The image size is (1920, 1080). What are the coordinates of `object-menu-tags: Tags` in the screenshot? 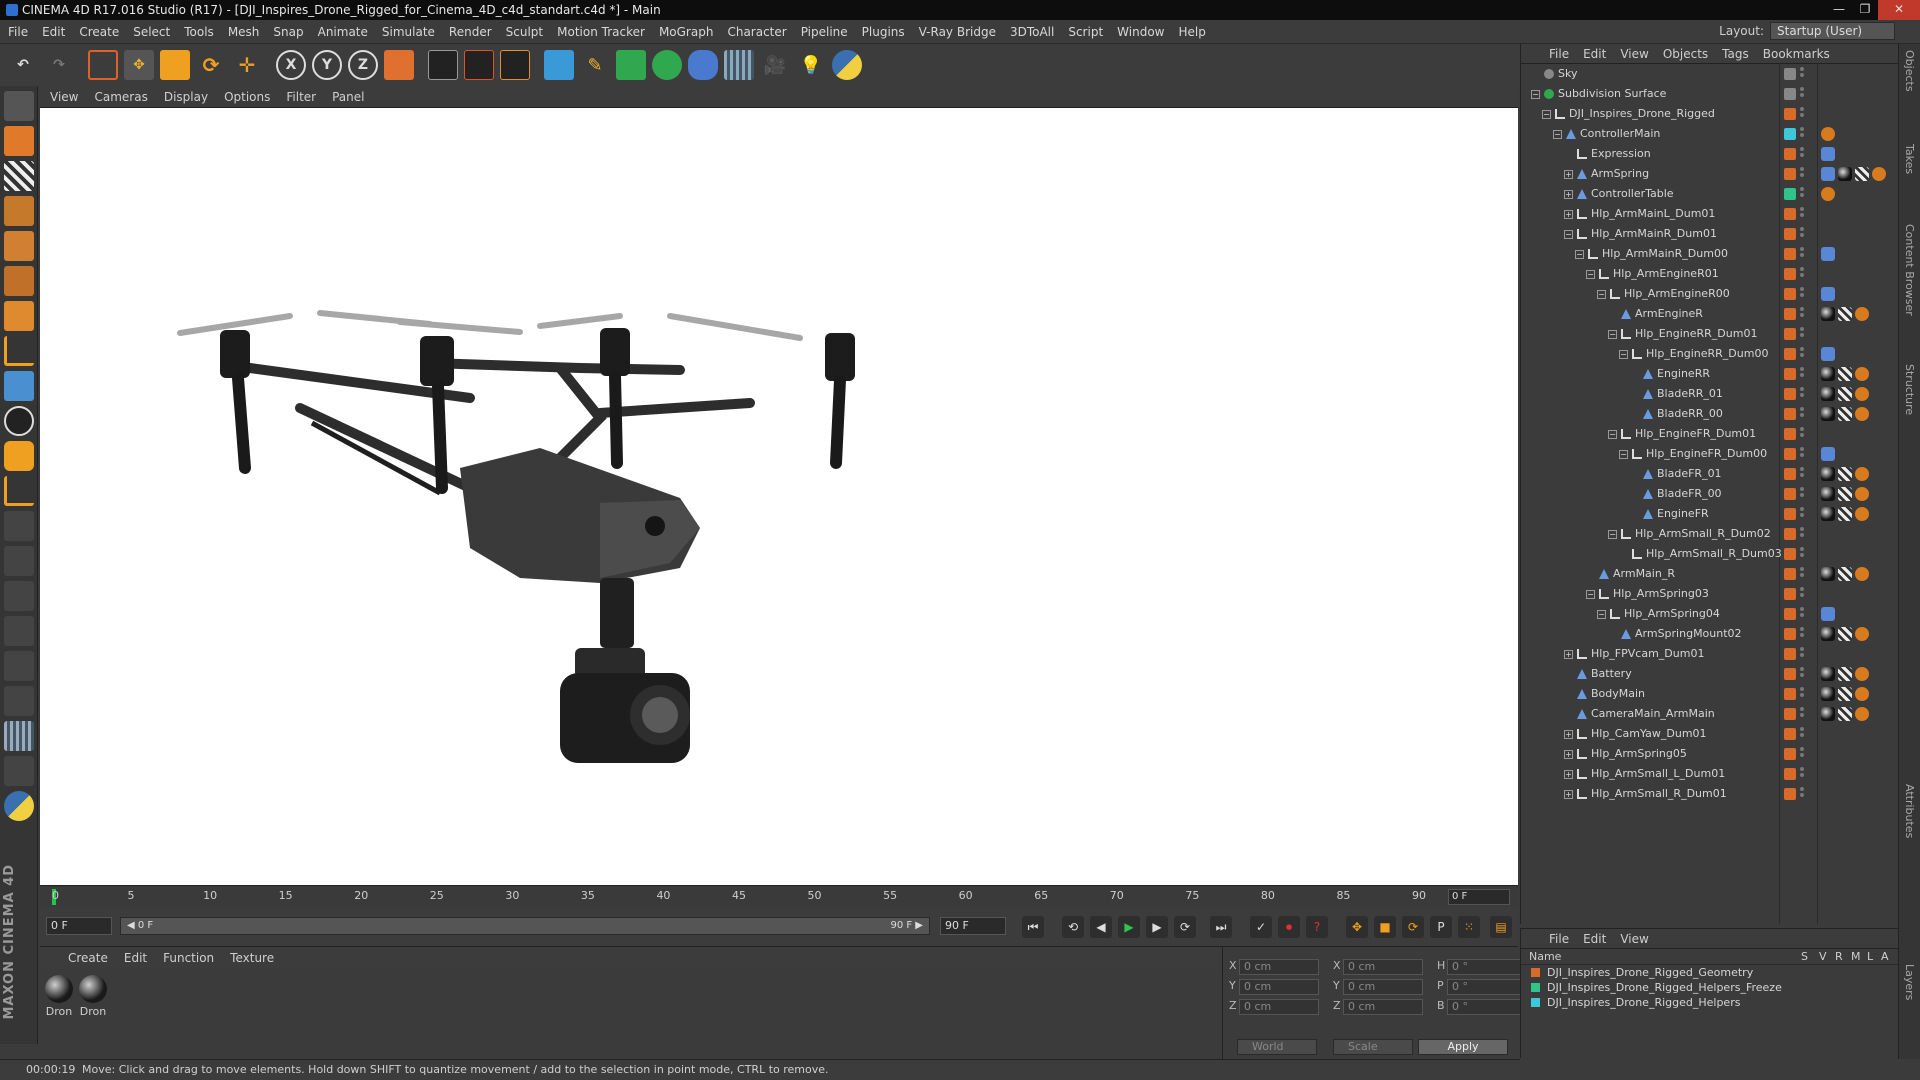 It's located at (1735, 54).